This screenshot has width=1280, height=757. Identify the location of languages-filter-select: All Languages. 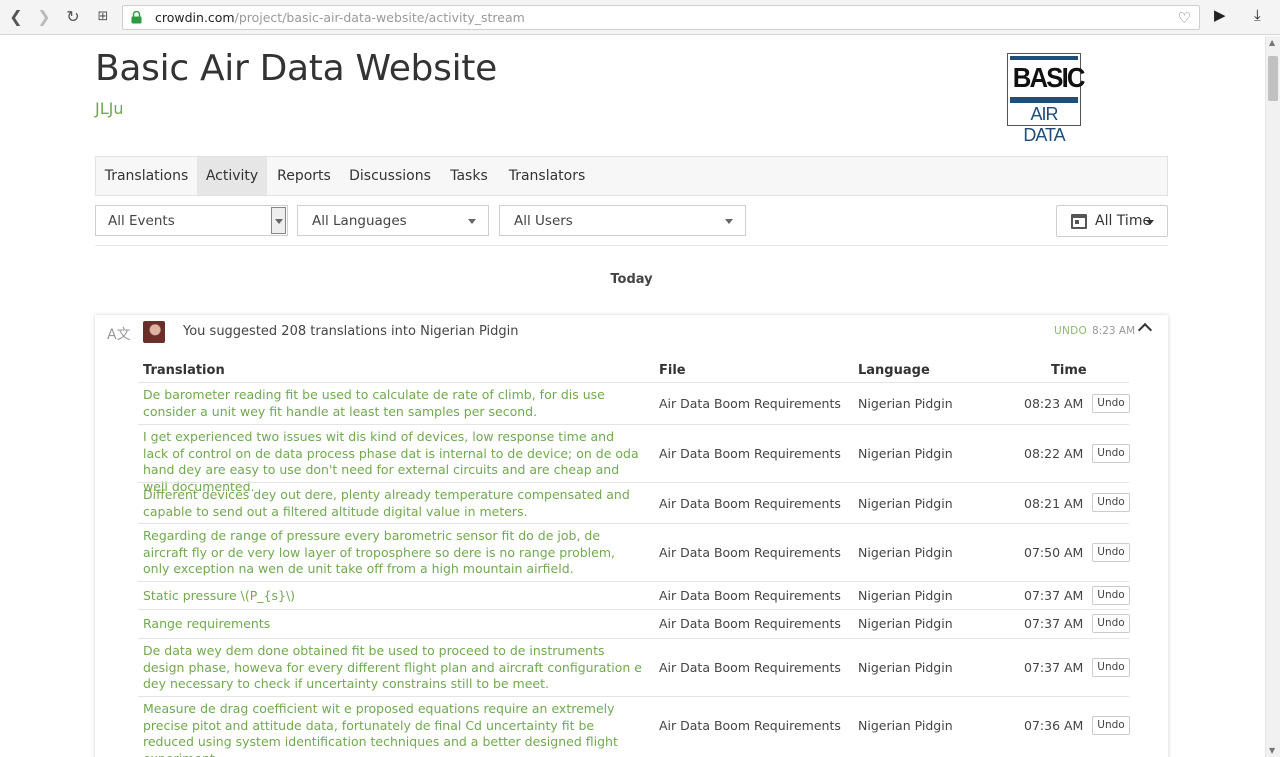
(393, 220).